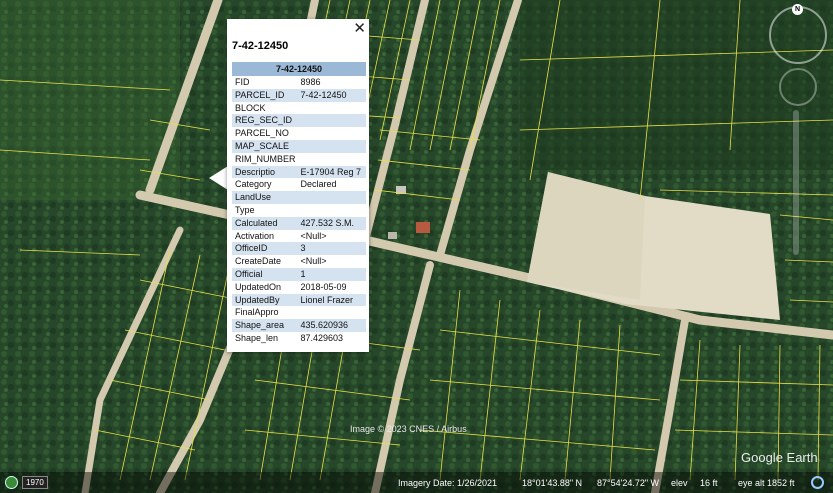 The width and height of the screenshot is (833, 493). Describe the element at coordinates (323, 286) in the screenshot. I see `attr-value: 2018-05-09` at that location.